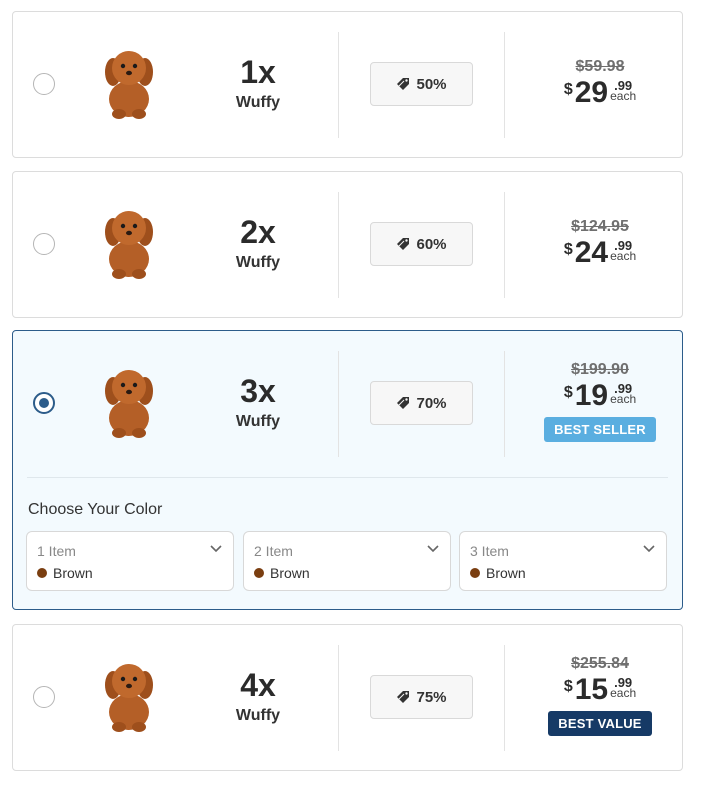 This screenshot has width=703, height=792. I want to click on price-whole: 29, so click(591, 92).